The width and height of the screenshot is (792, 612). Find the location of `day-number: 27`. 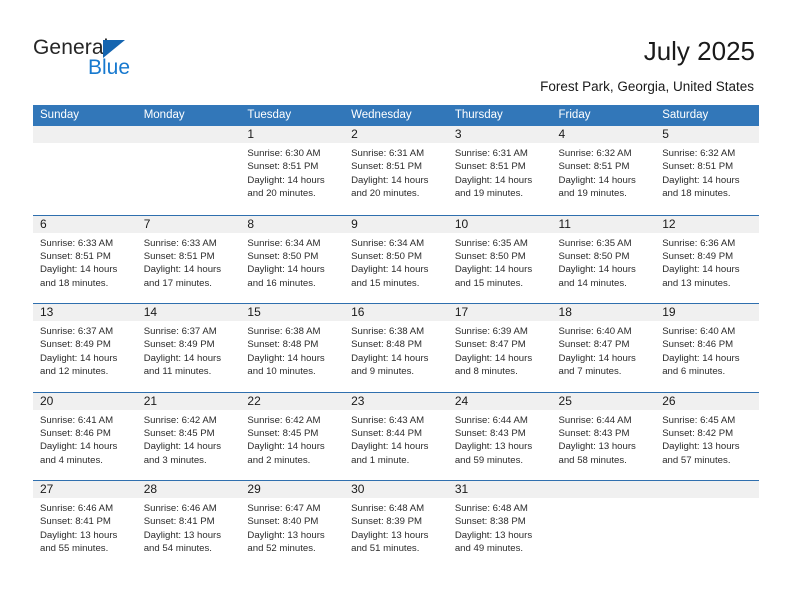

day-number: 27 is located at coordinates (85, 489).